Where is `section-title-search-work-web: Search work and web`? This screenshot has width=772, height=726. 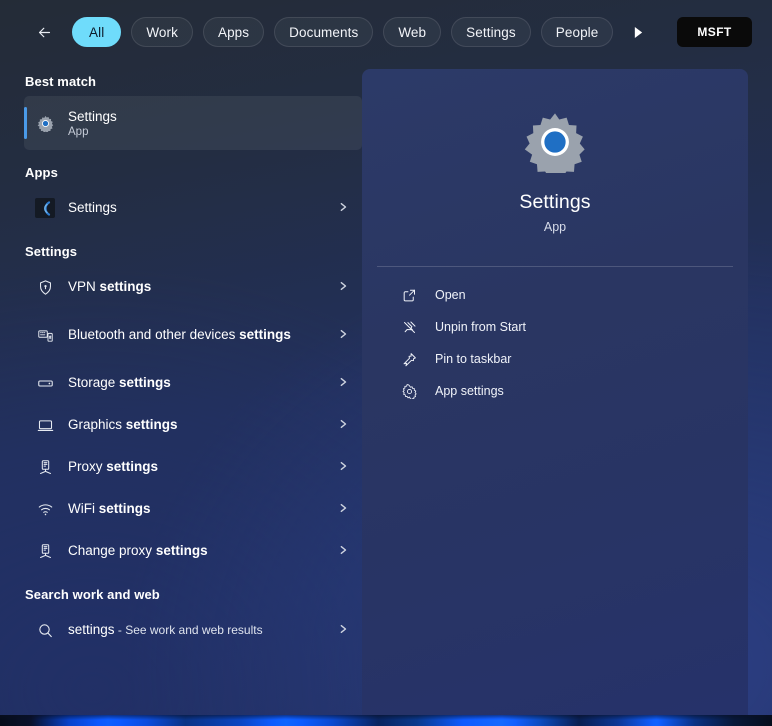
section-title-search-work-web: Search work and web is located at coordinates (92, 594).